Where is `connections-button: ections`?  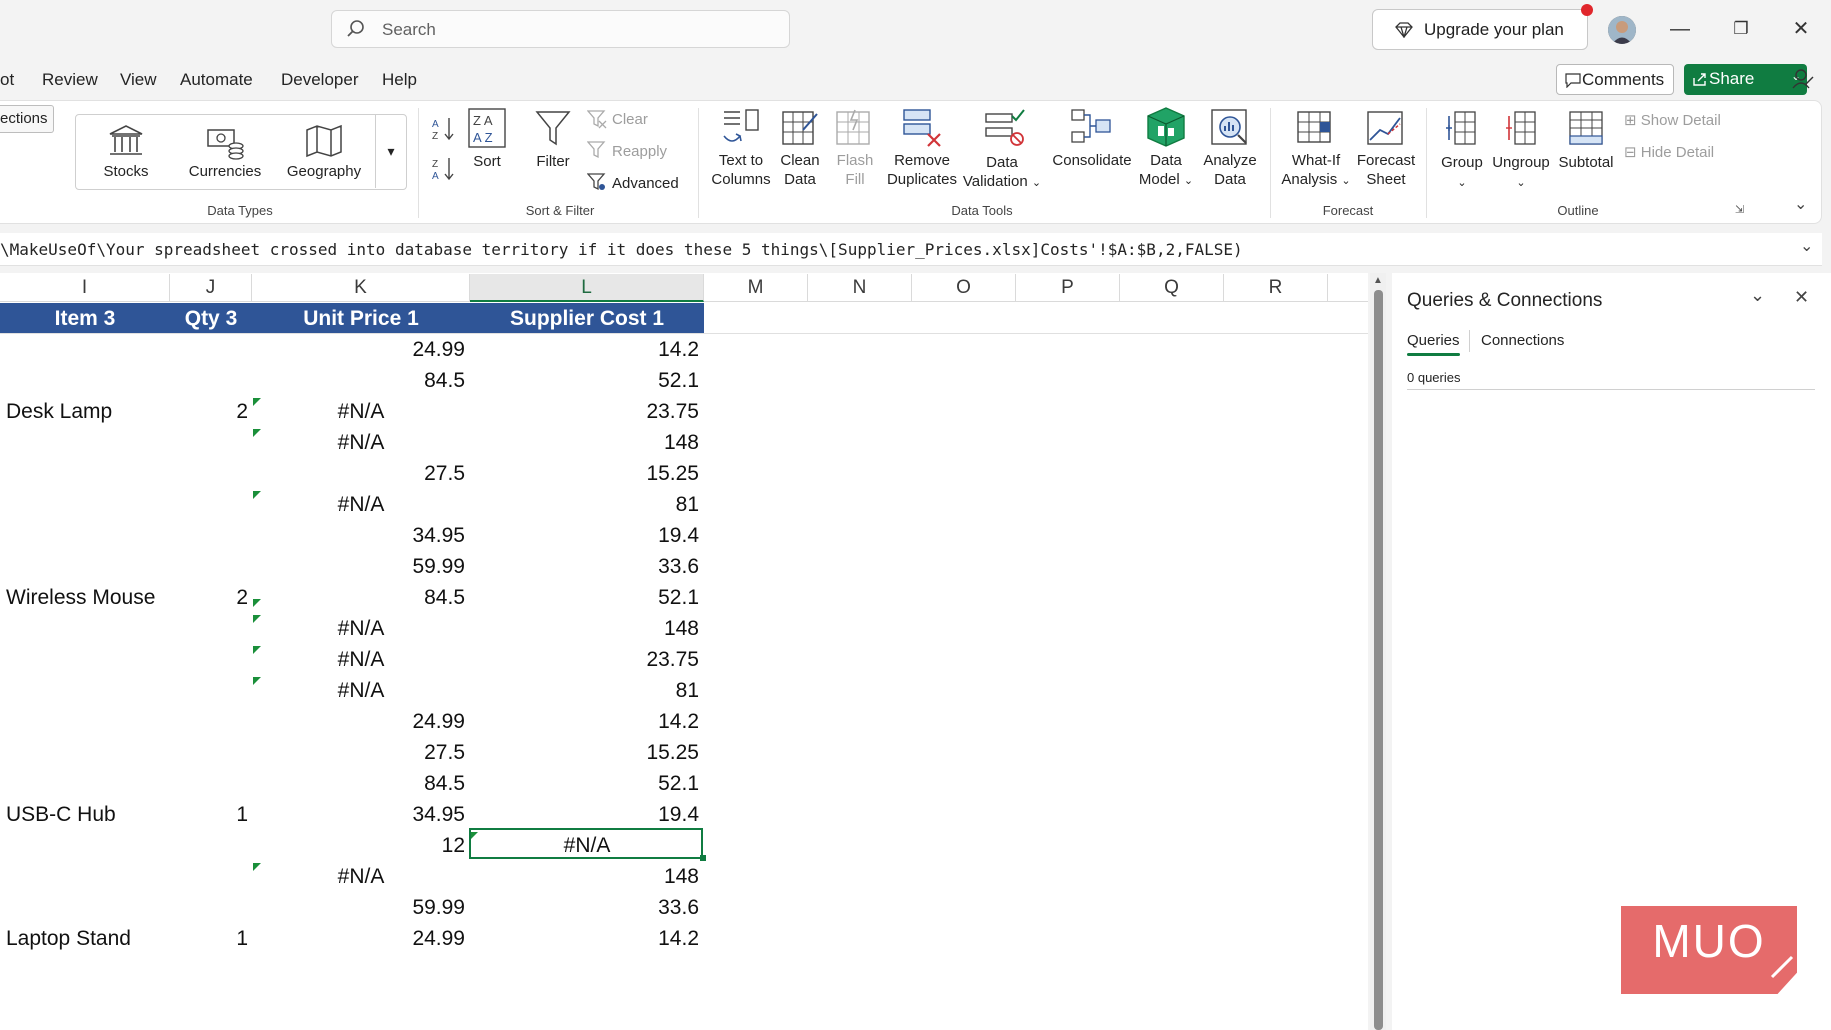
connections-button: ections is located at coordinates (27, 119).